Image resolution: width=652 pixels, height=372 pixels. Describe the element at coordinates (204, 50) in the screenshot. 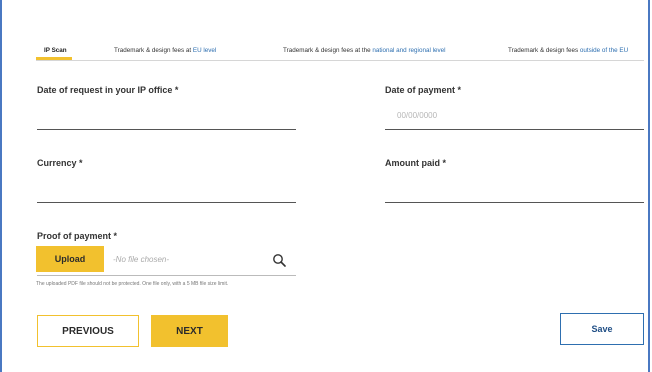

I see `tab-eu-level-highlight: EU level` at that location.